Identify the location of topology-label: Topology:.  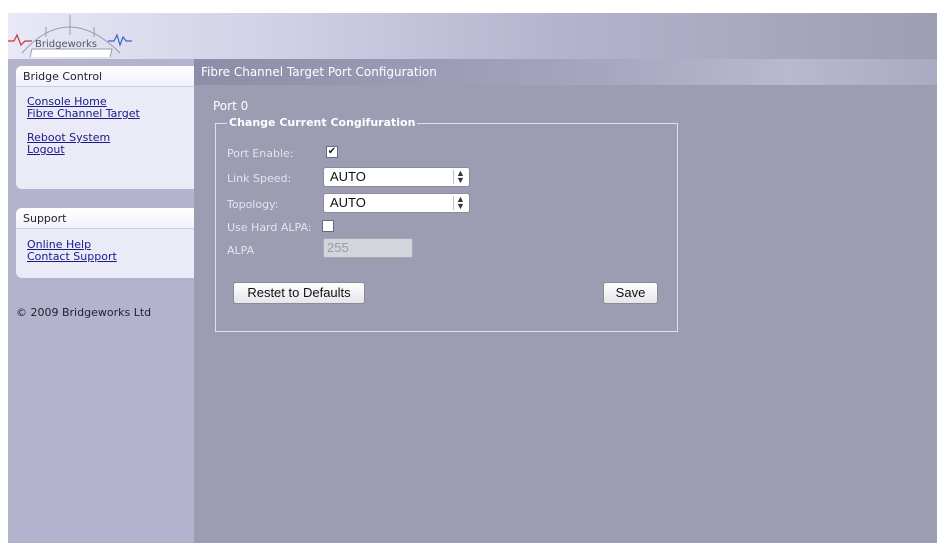
(253, 204).